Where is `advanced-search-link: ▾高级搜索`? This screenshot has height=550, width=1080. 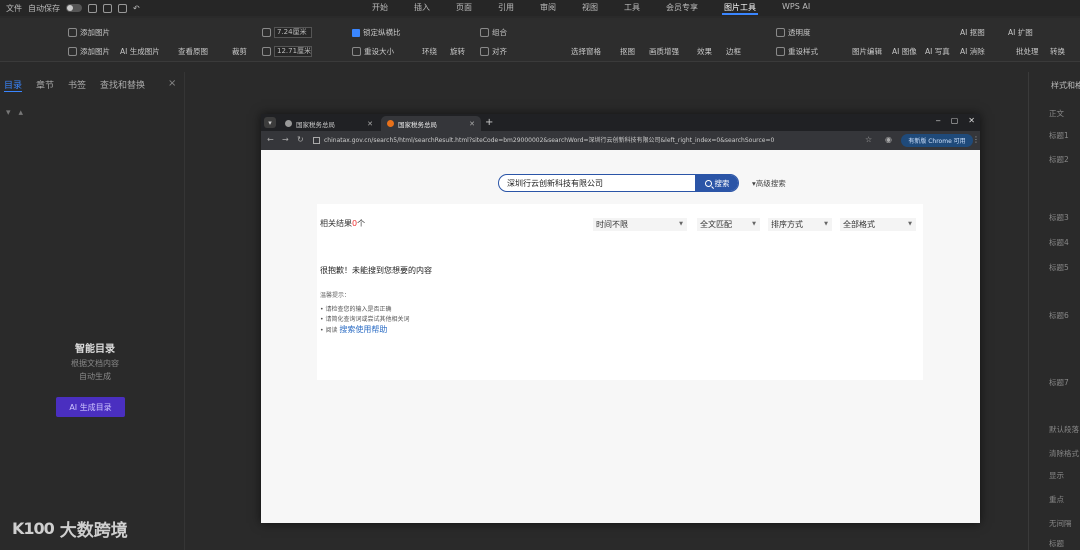 advanced-search-link: ▾高级搜索 is located at coordinates (769, 183).